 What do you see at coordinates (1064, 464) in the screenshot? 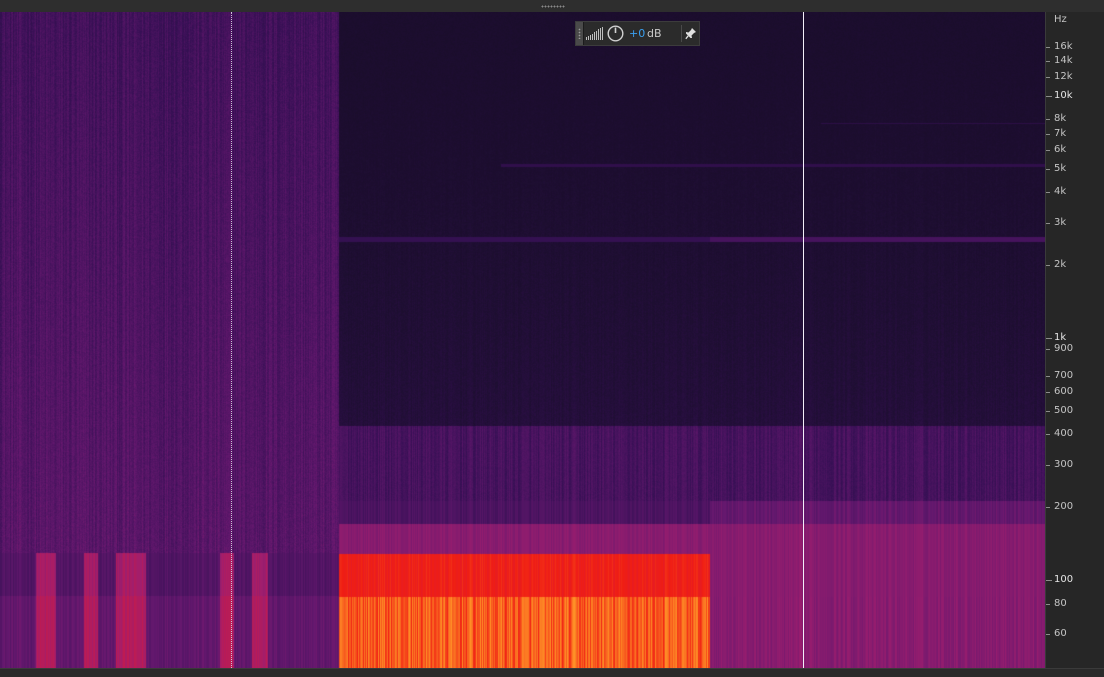
I see `ruler-label: 300` at bounding box center [1064, 464].